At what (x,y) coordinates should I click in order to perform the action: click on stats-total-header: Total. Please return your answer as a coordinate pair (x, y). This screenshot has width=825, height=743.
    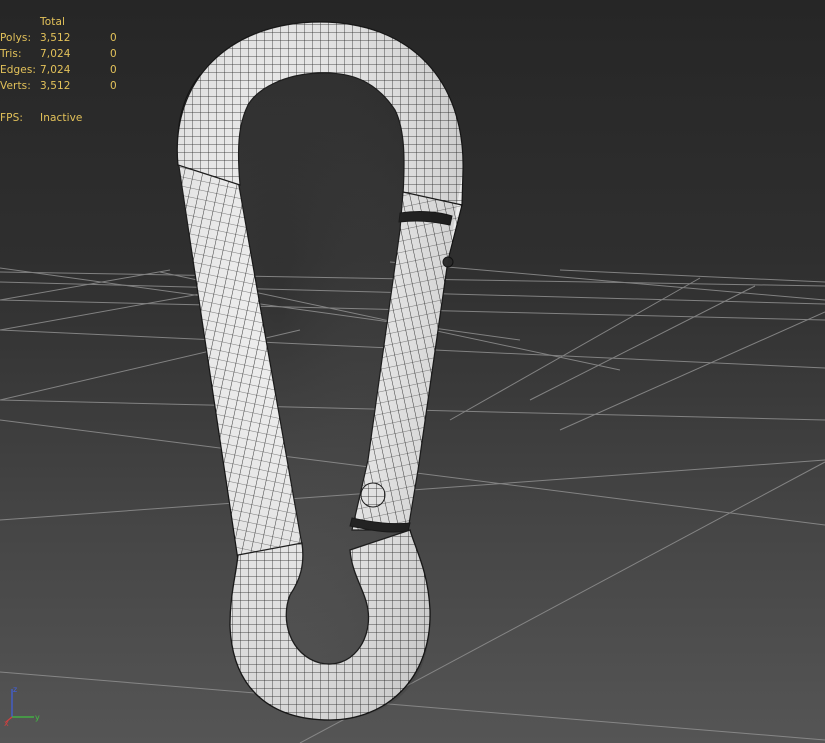
    Looking at the image, I should click on (53, 22).